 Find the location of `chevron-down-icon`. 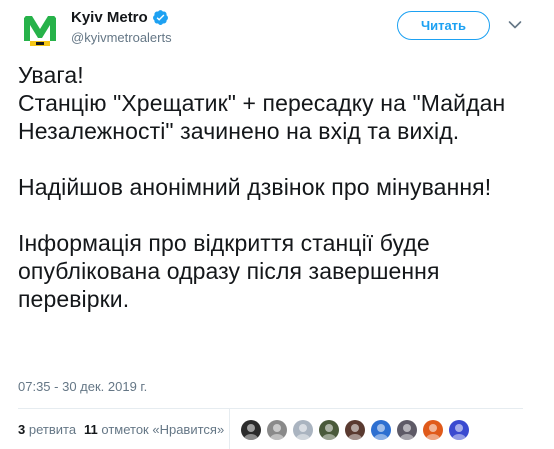

chevron-down-icon is located at coordinates (515, 25).